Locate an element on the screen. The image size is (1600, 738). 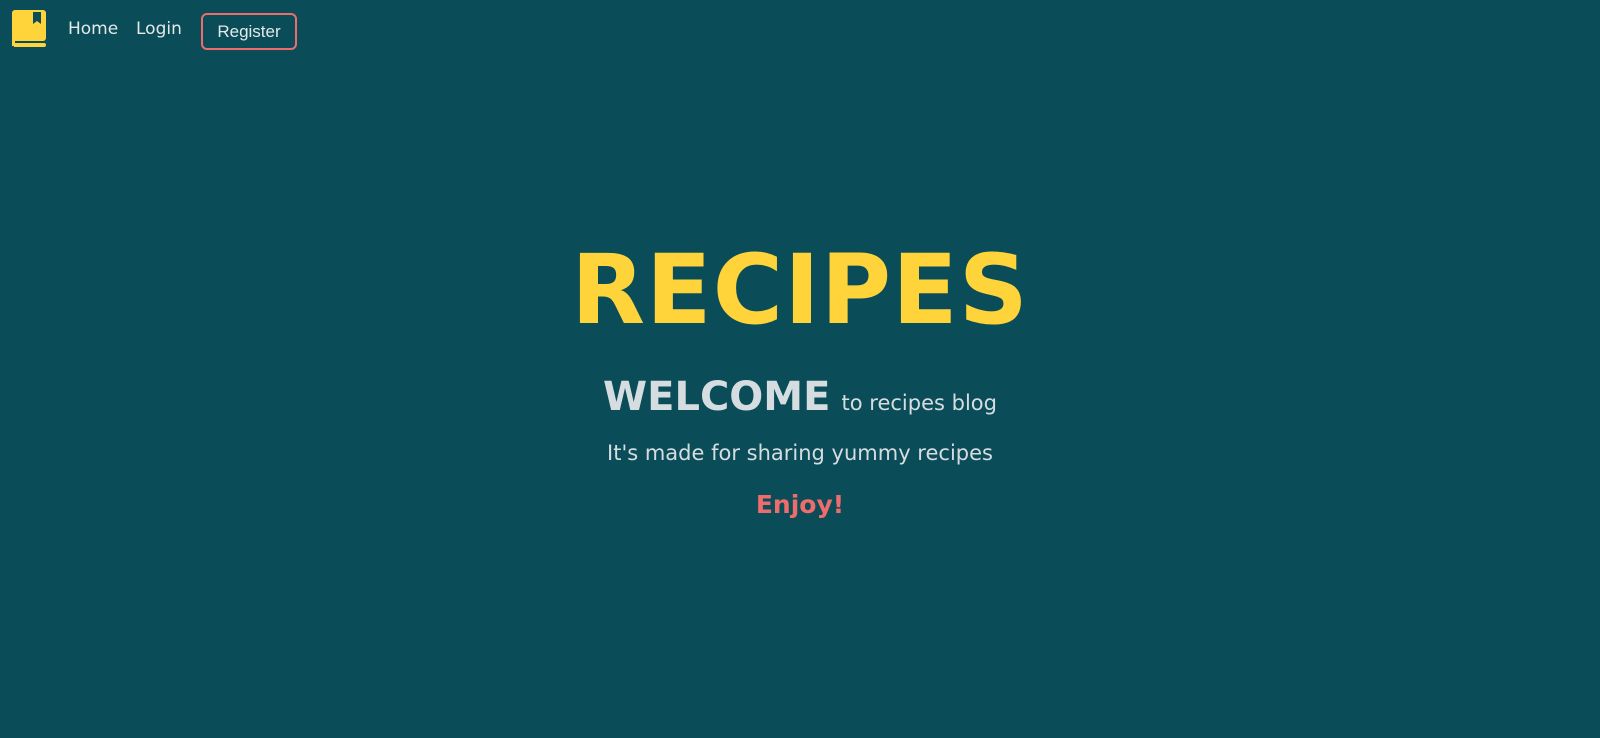
welcome-subtext: to recipes blog is located at coordinates (919, 403).